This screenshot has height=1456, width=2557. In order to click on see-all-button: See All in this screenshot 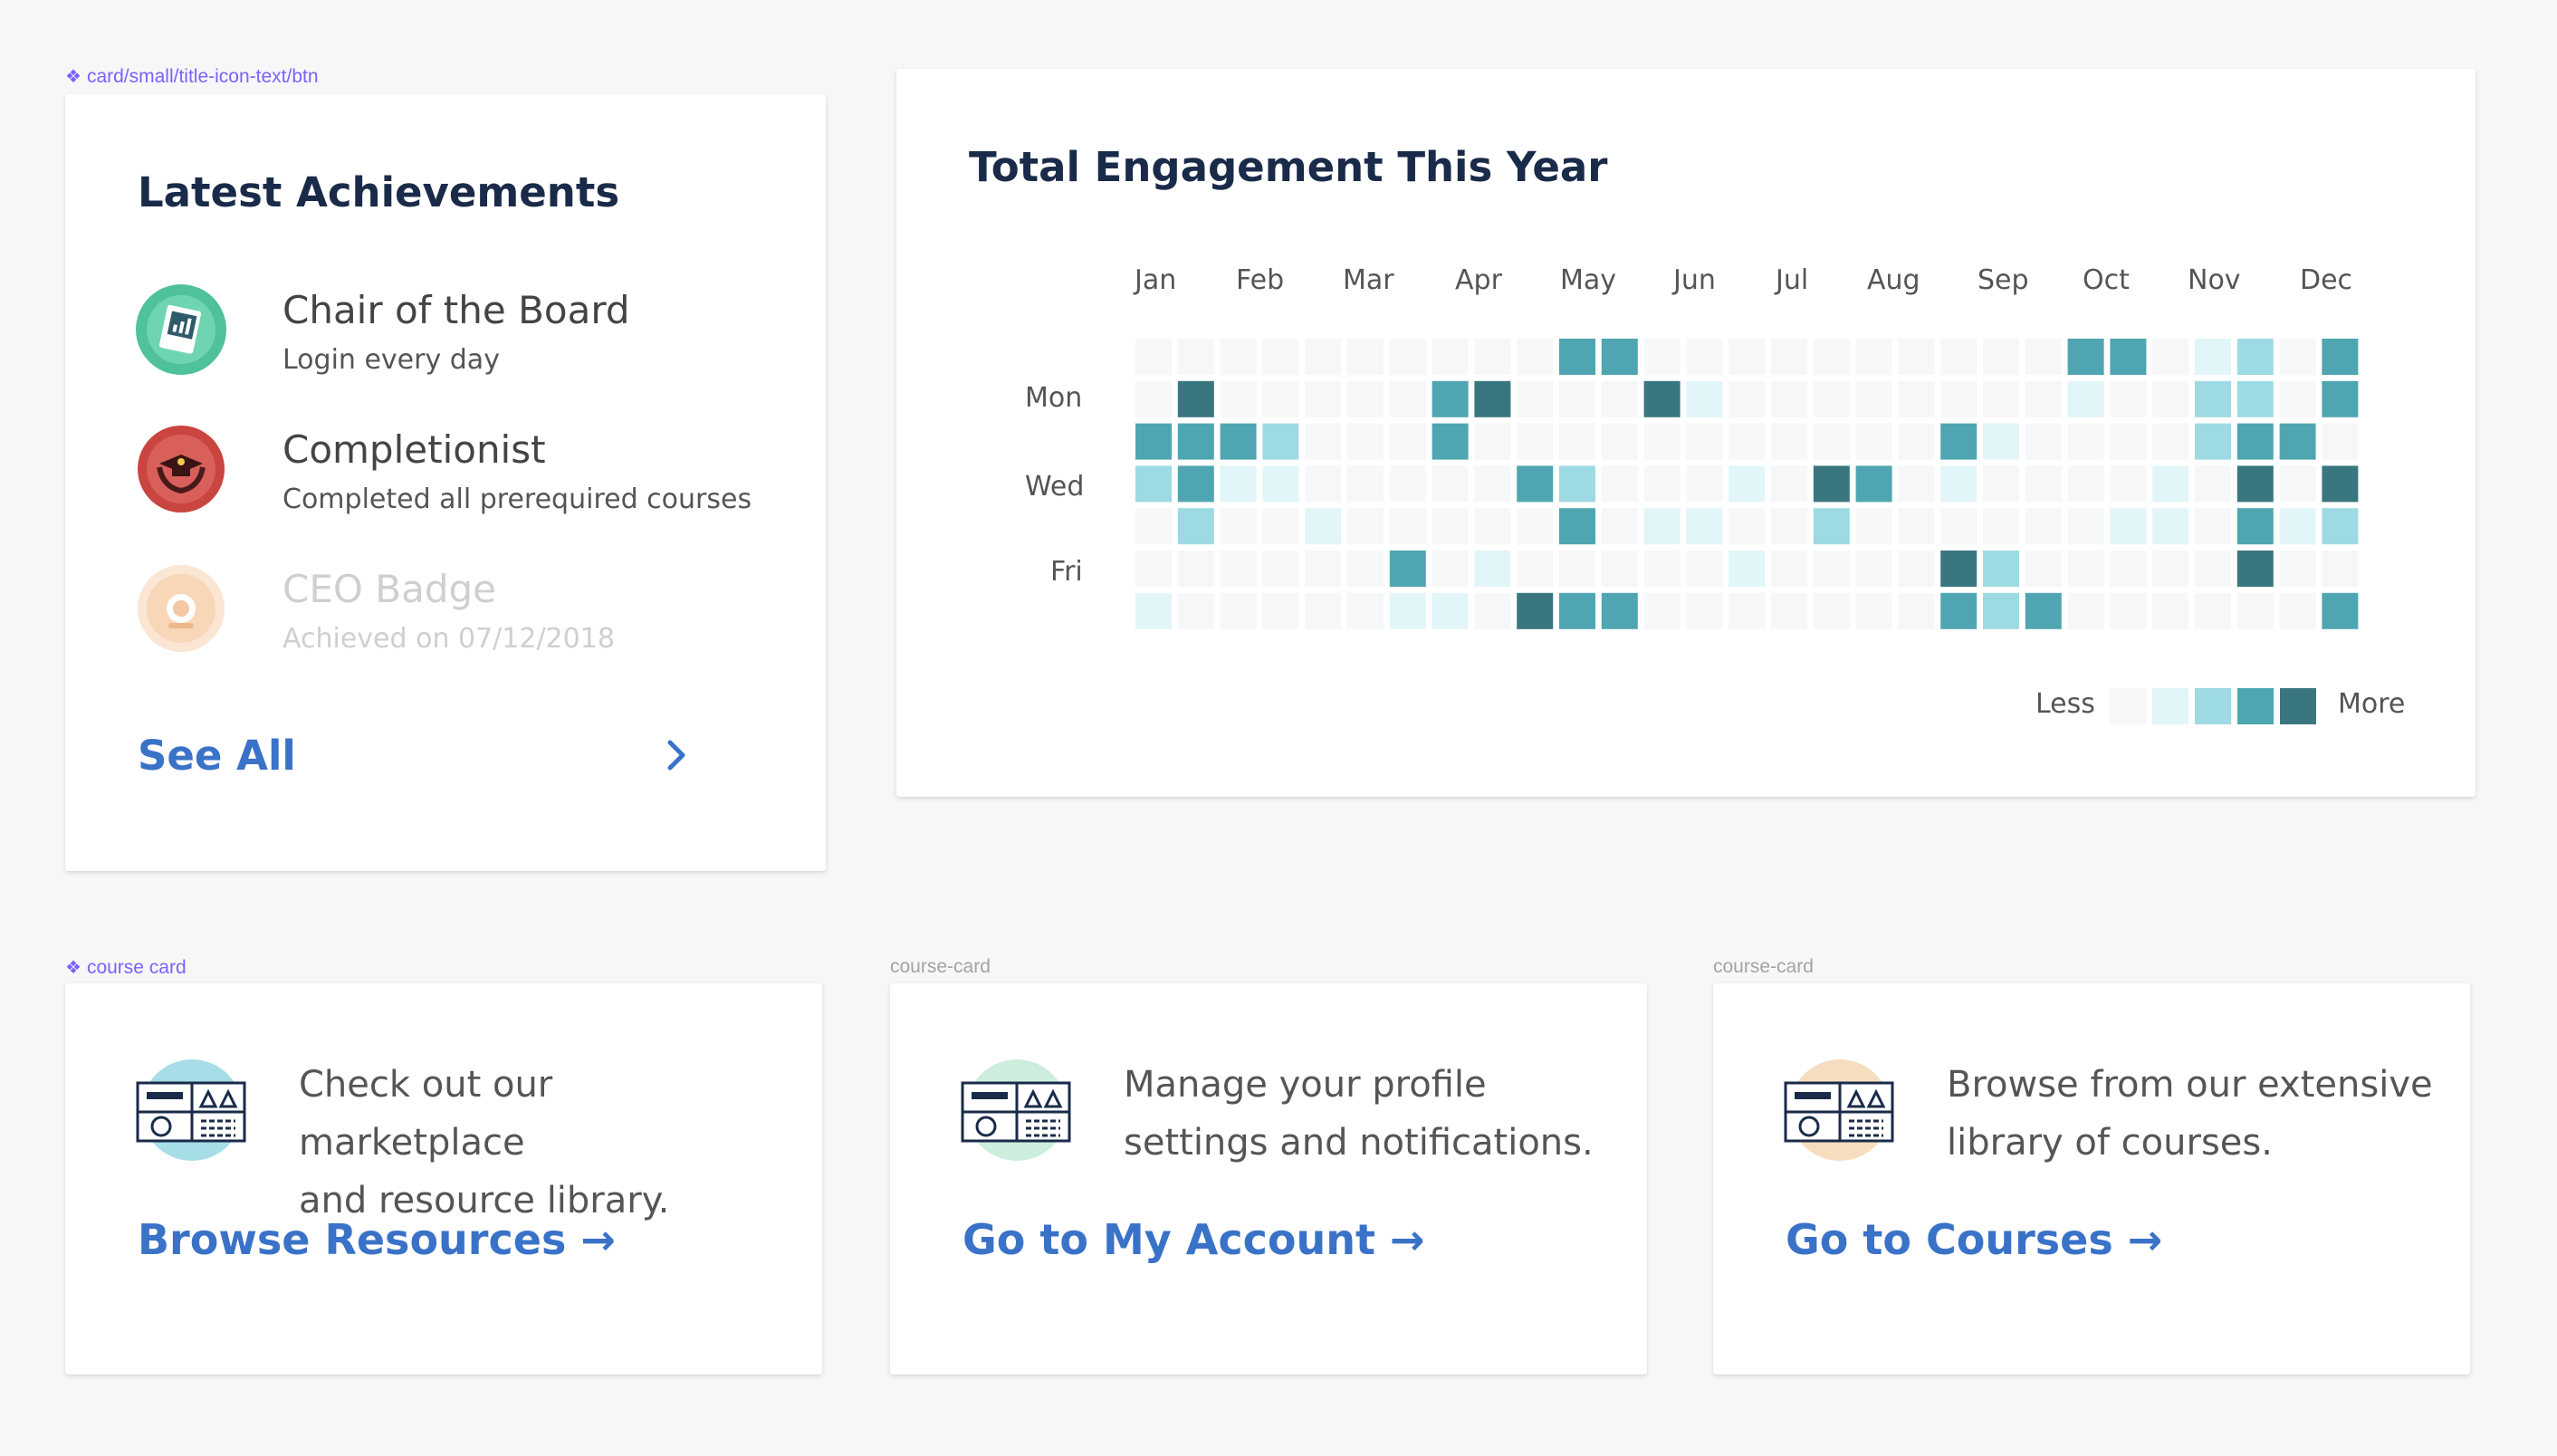, I will do `click(414, 755)`.